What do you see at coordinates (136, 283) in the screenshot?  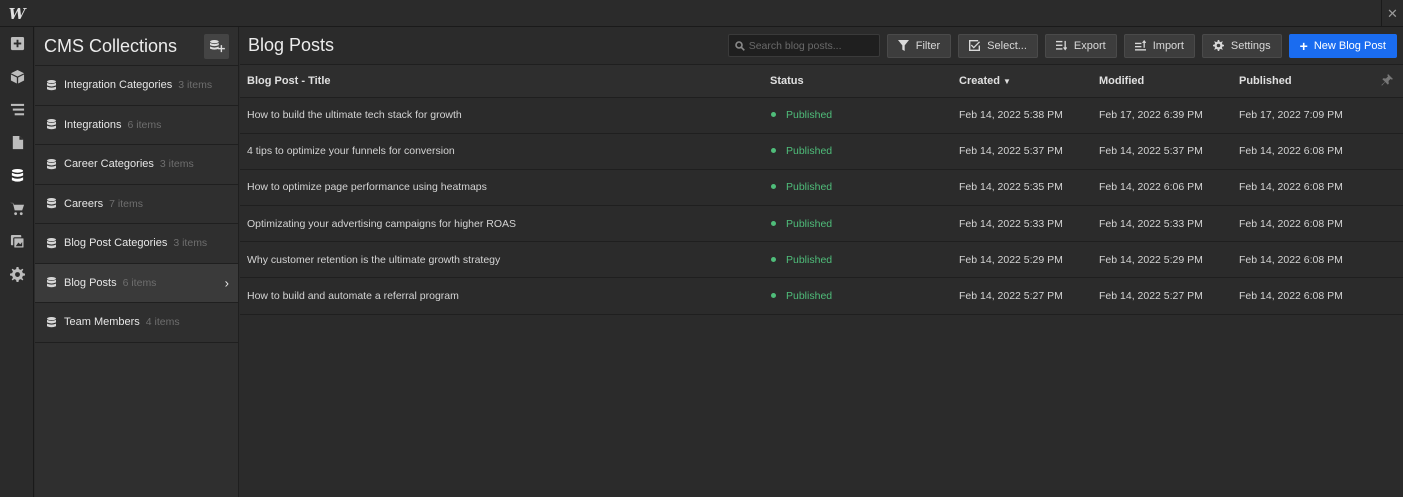 I see `collection-item: Blog Posts 6 items ›` at bounding box center [136, 283].